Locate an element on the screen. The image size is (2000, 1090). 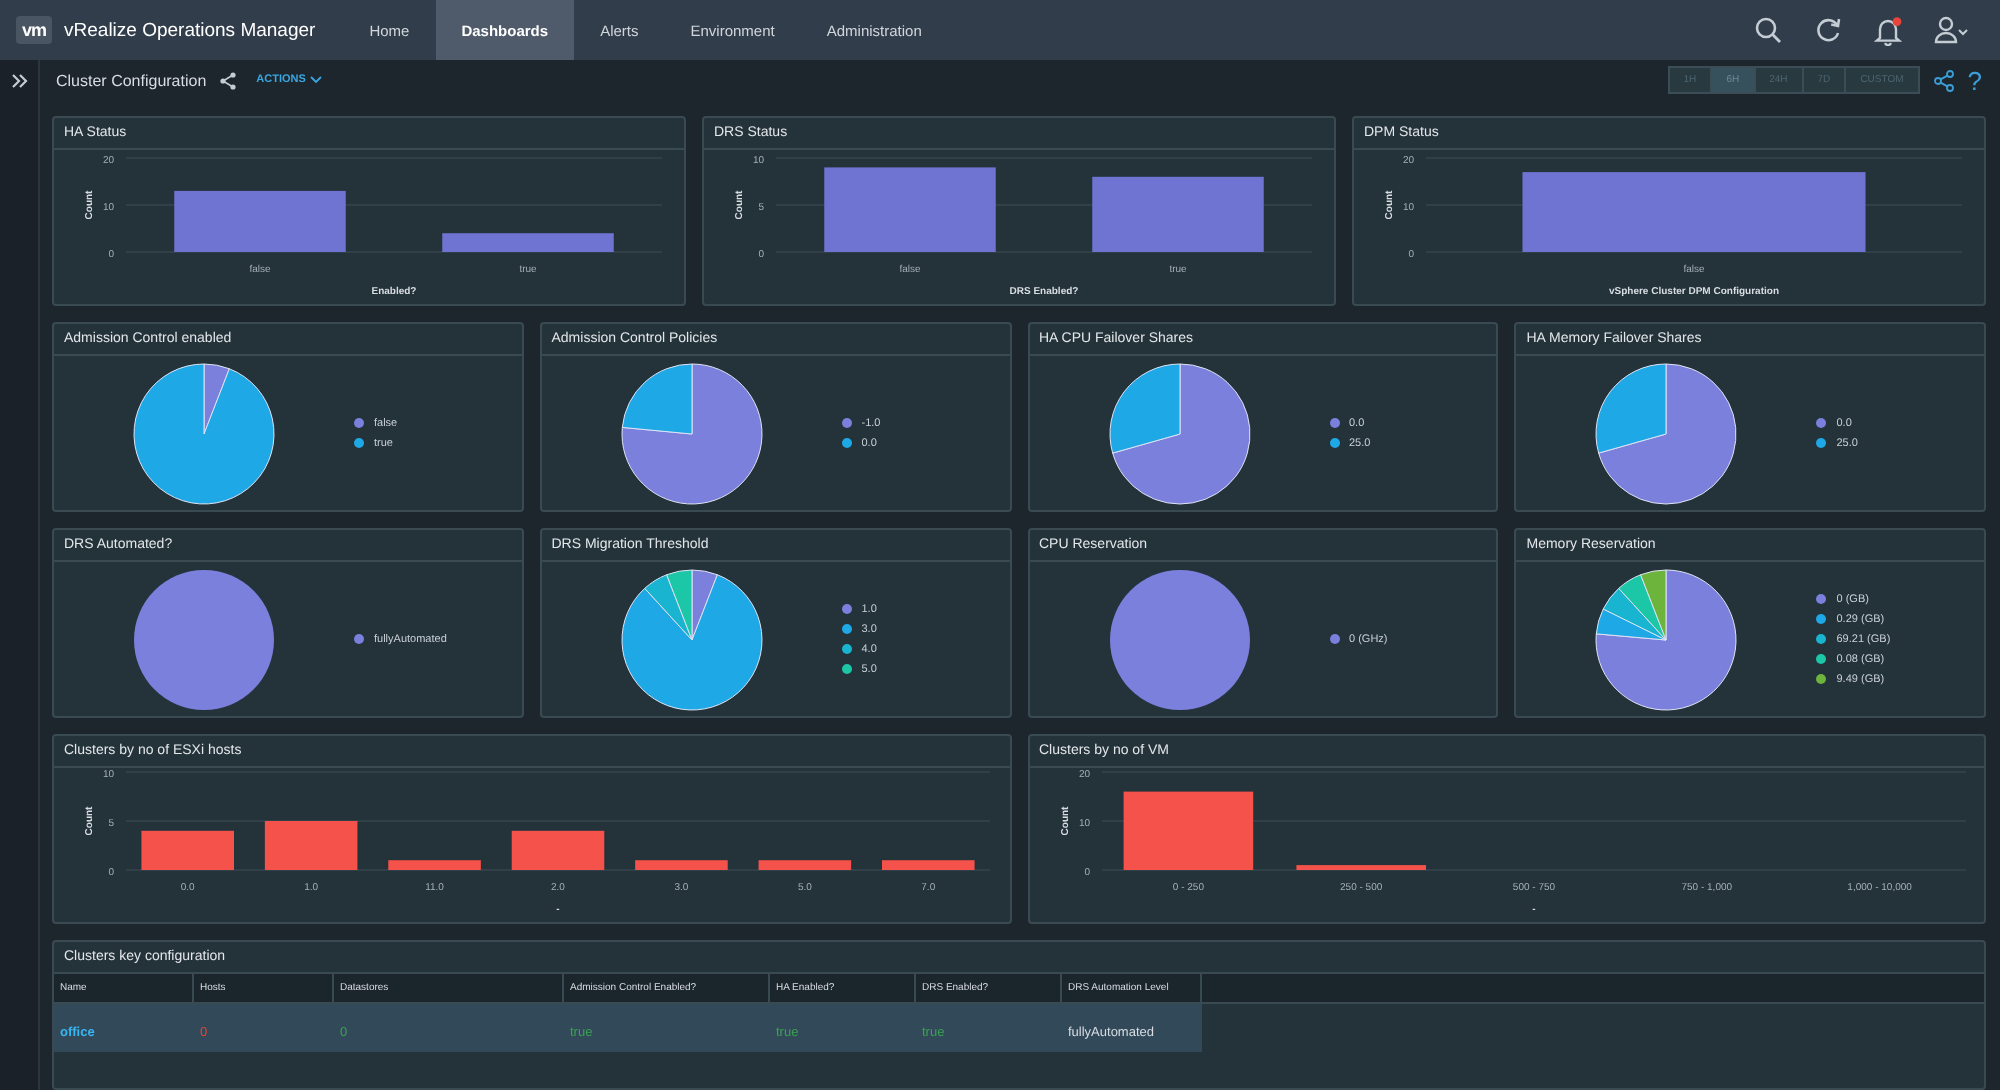
logo: vm is located at coordinates (34, 30).